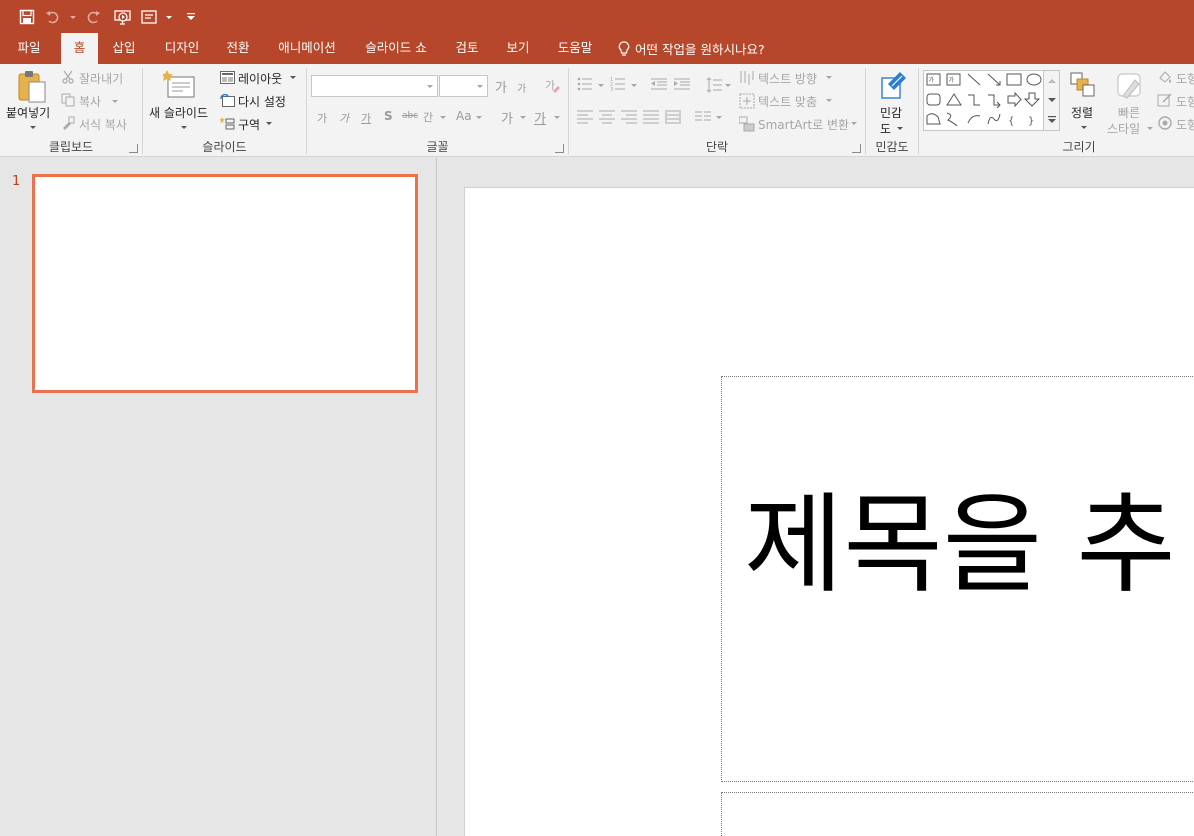 Image resolution: width=1194 pixels, height=836 pixels. I want to click on shape-effects-button: 도형, so click(1185, 124).